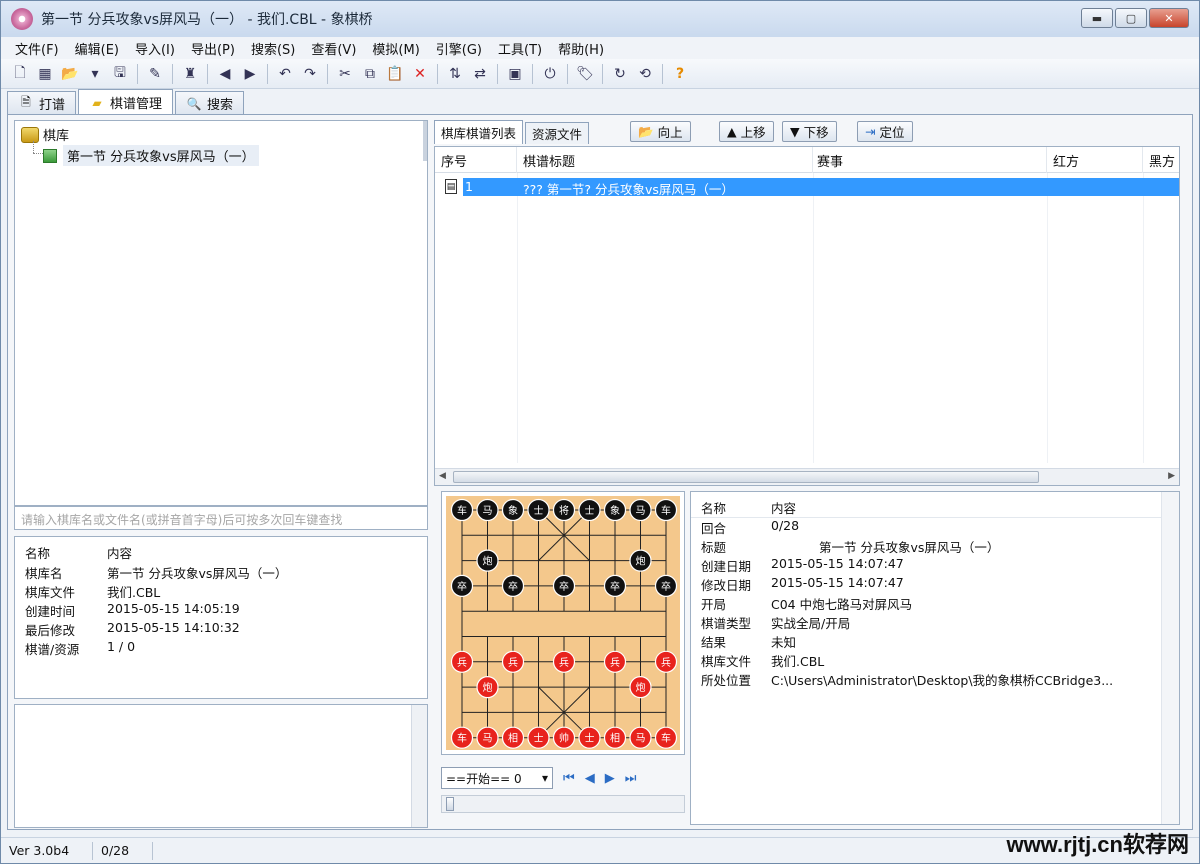 The image size is (1200, 864). I want to click on redo-icon: ↷, so click(310, 74).